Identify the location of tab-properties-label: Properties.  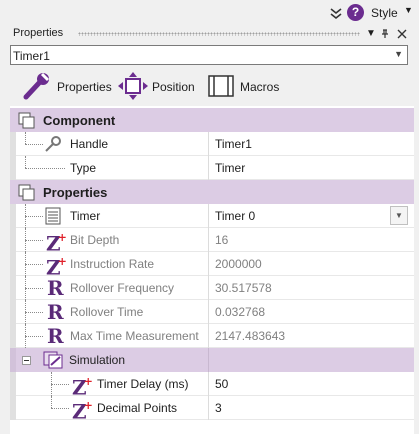
(84, 87).